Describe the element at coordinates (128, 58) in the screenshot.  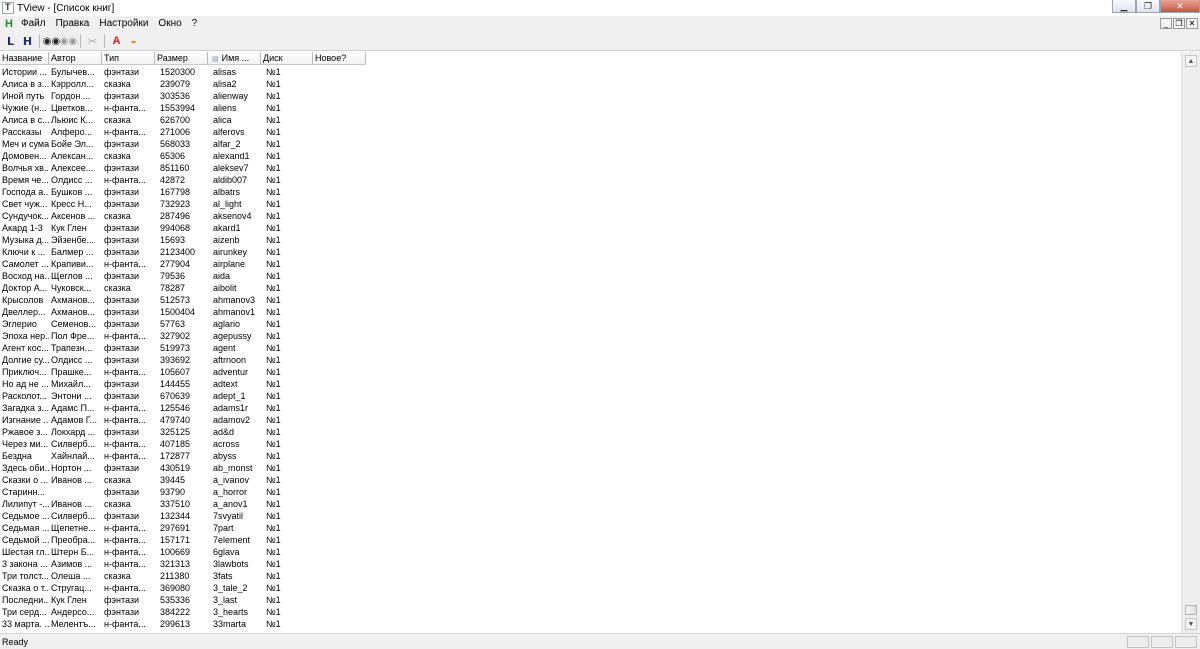
I see `column-header-type: Тип` at that location.